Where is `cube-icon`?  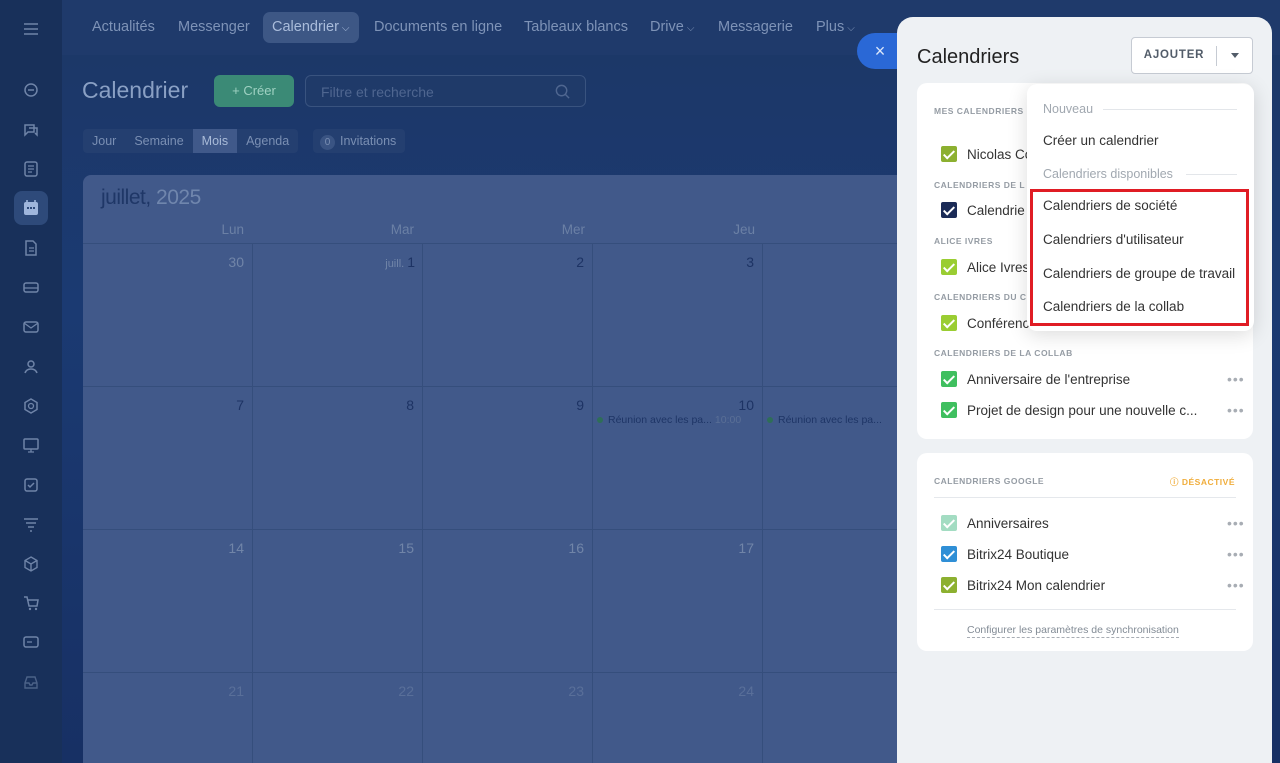 cube-icon is located at coordinates (31, 564).